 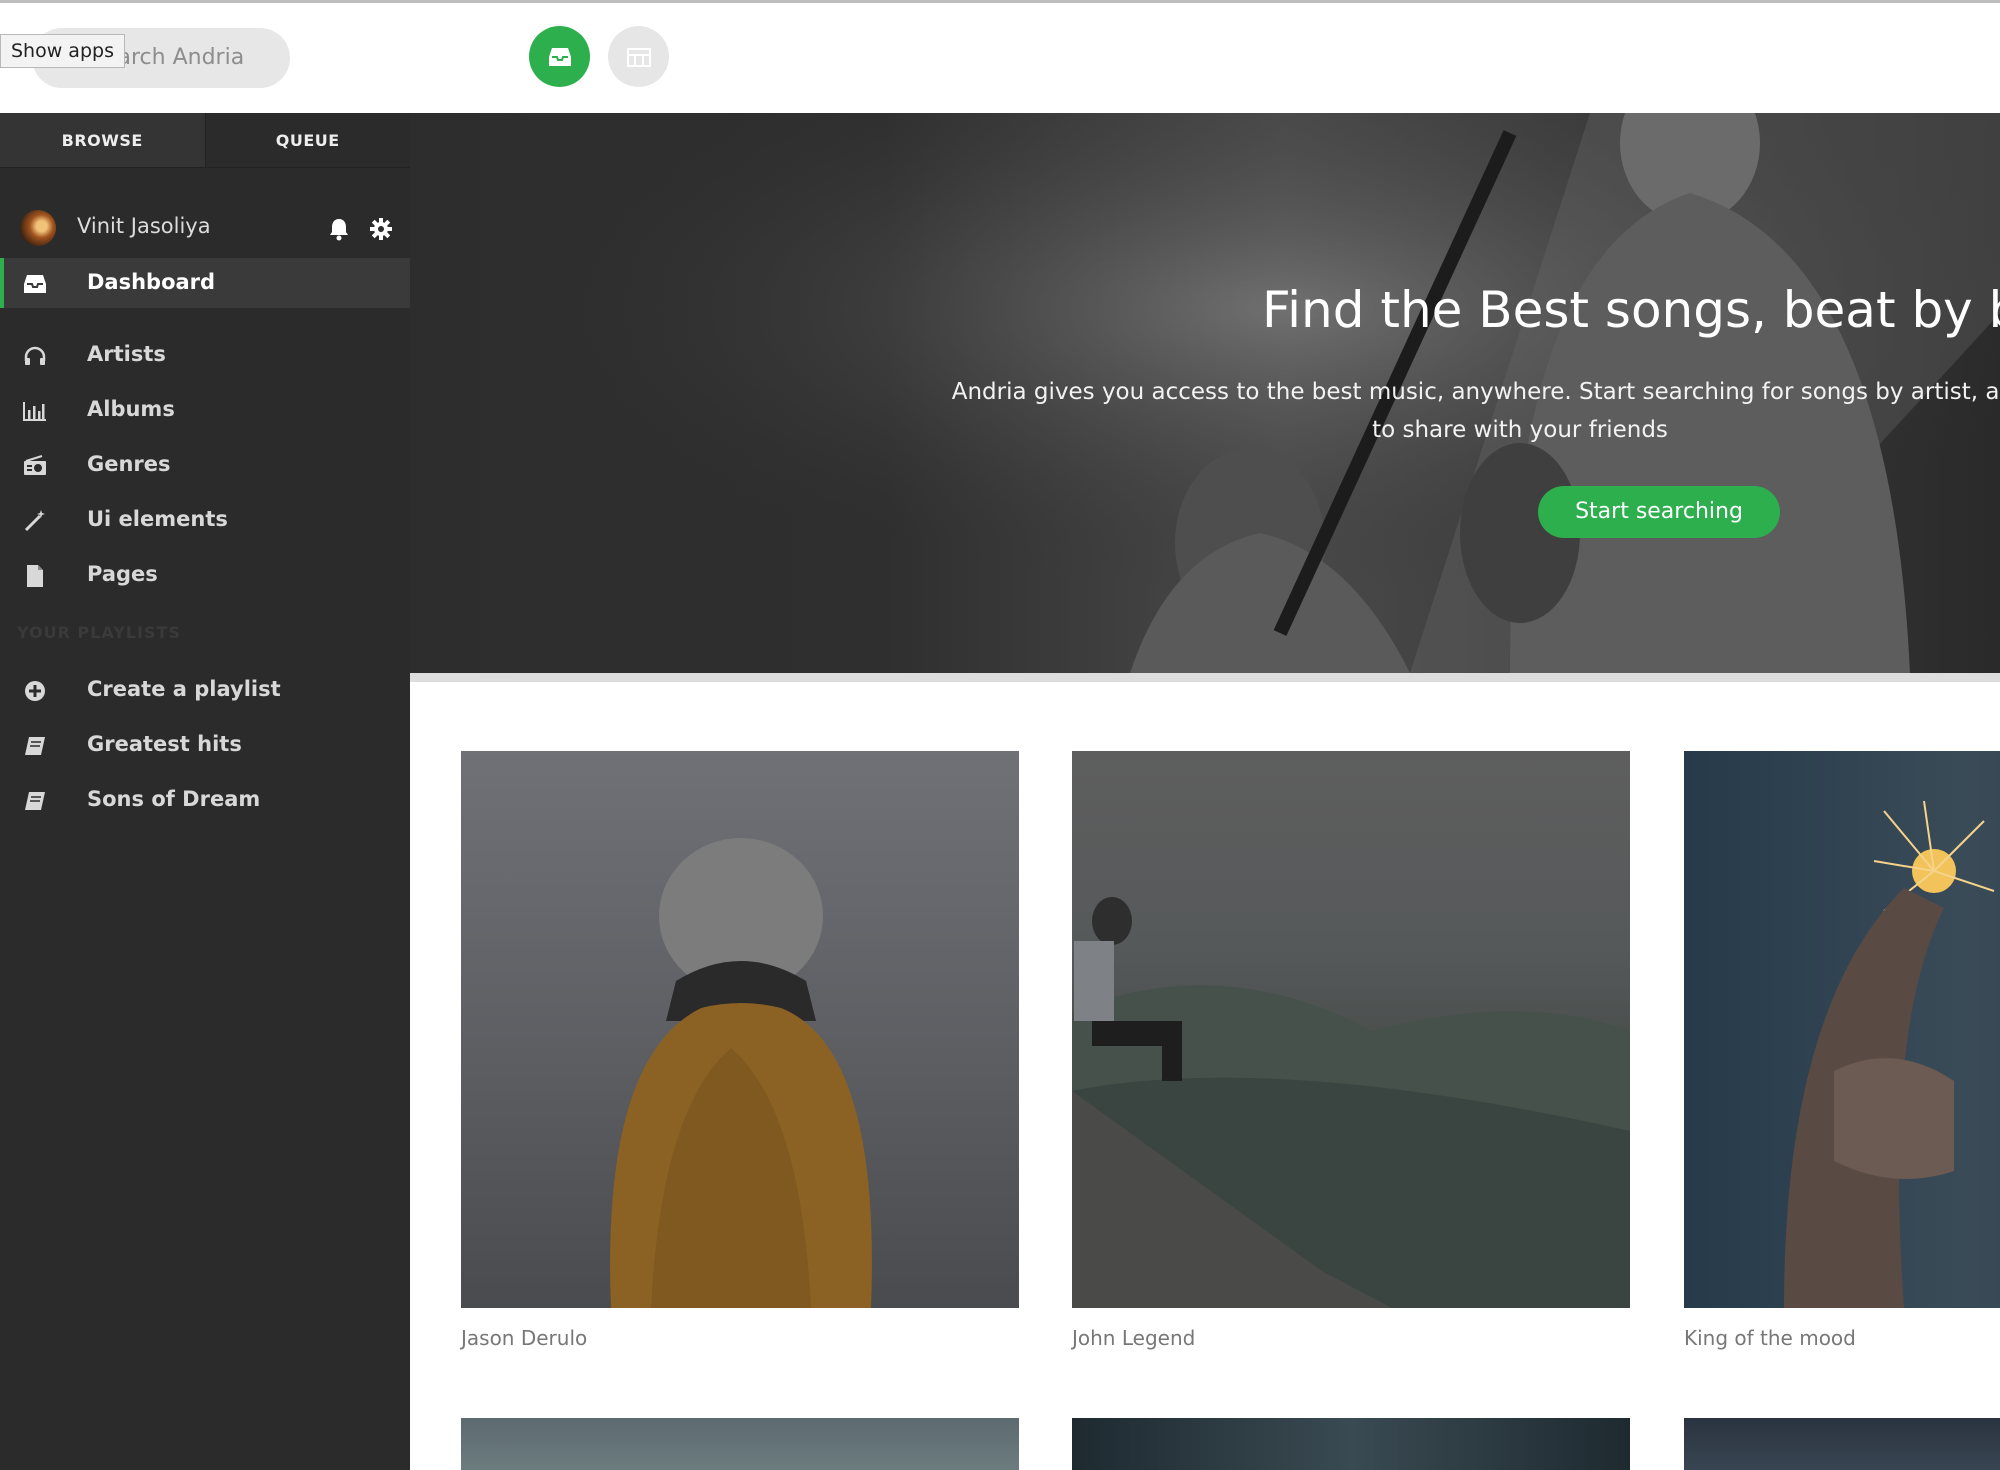 I want to click on inbox-button, so click(x=559, y=56).